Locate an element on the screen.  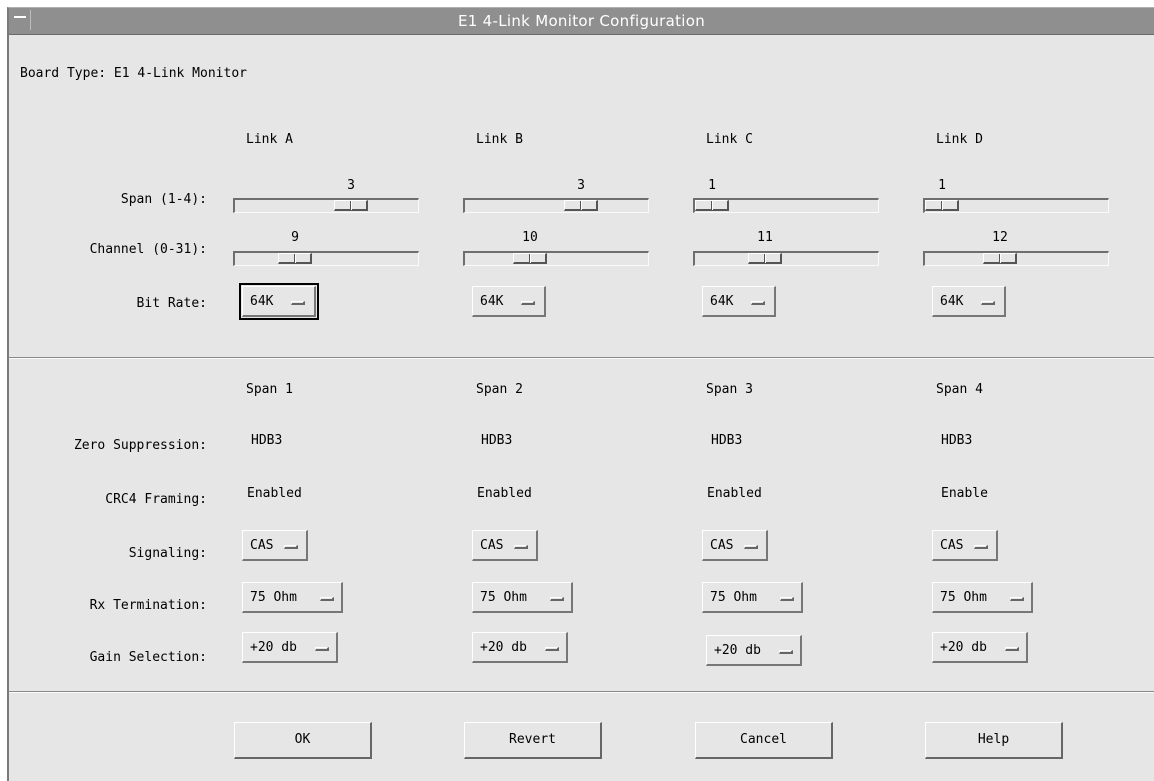
crc4-value-2: Enabled is located at coordinates (504, 493).